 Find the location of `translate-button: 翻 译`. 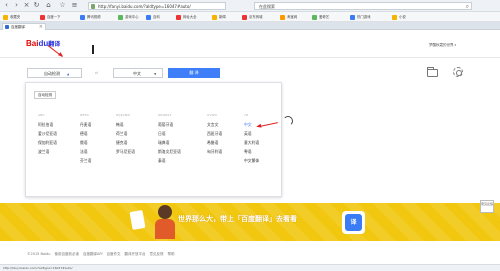

translate-button: 翻 译 is located at coordinates (194, 73).